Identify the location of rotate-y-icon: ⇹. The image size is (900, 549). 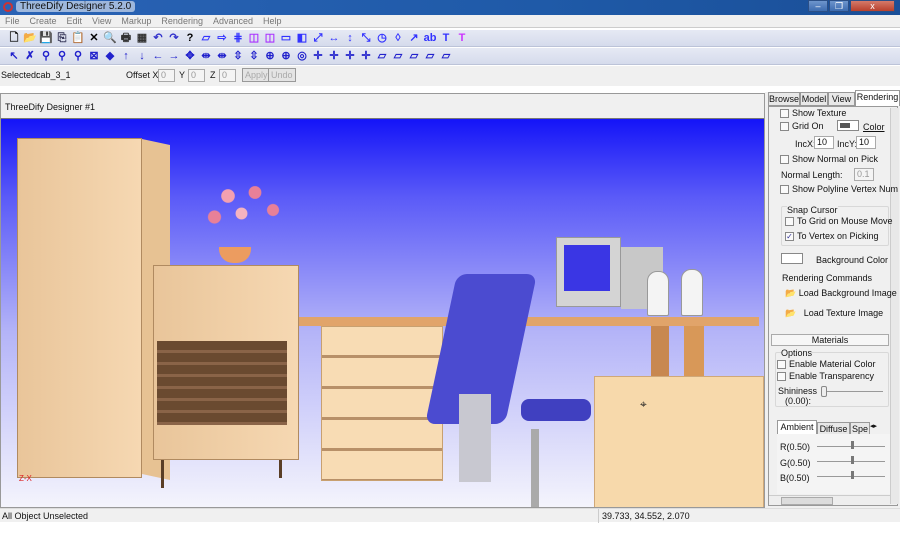
(222, 56).